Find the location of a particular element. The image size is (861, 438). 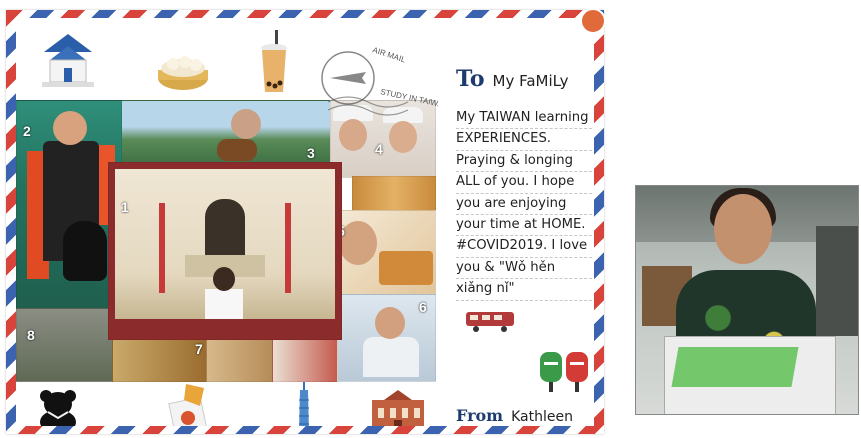

to-name: My FaMiLy is located at coordinates (530, 81).